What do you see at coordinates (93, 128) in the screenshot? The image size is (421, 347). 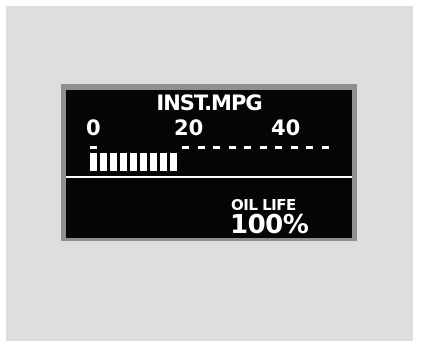 I see `gauge-tick-label-0: 0` at bounding box center [93, 128].